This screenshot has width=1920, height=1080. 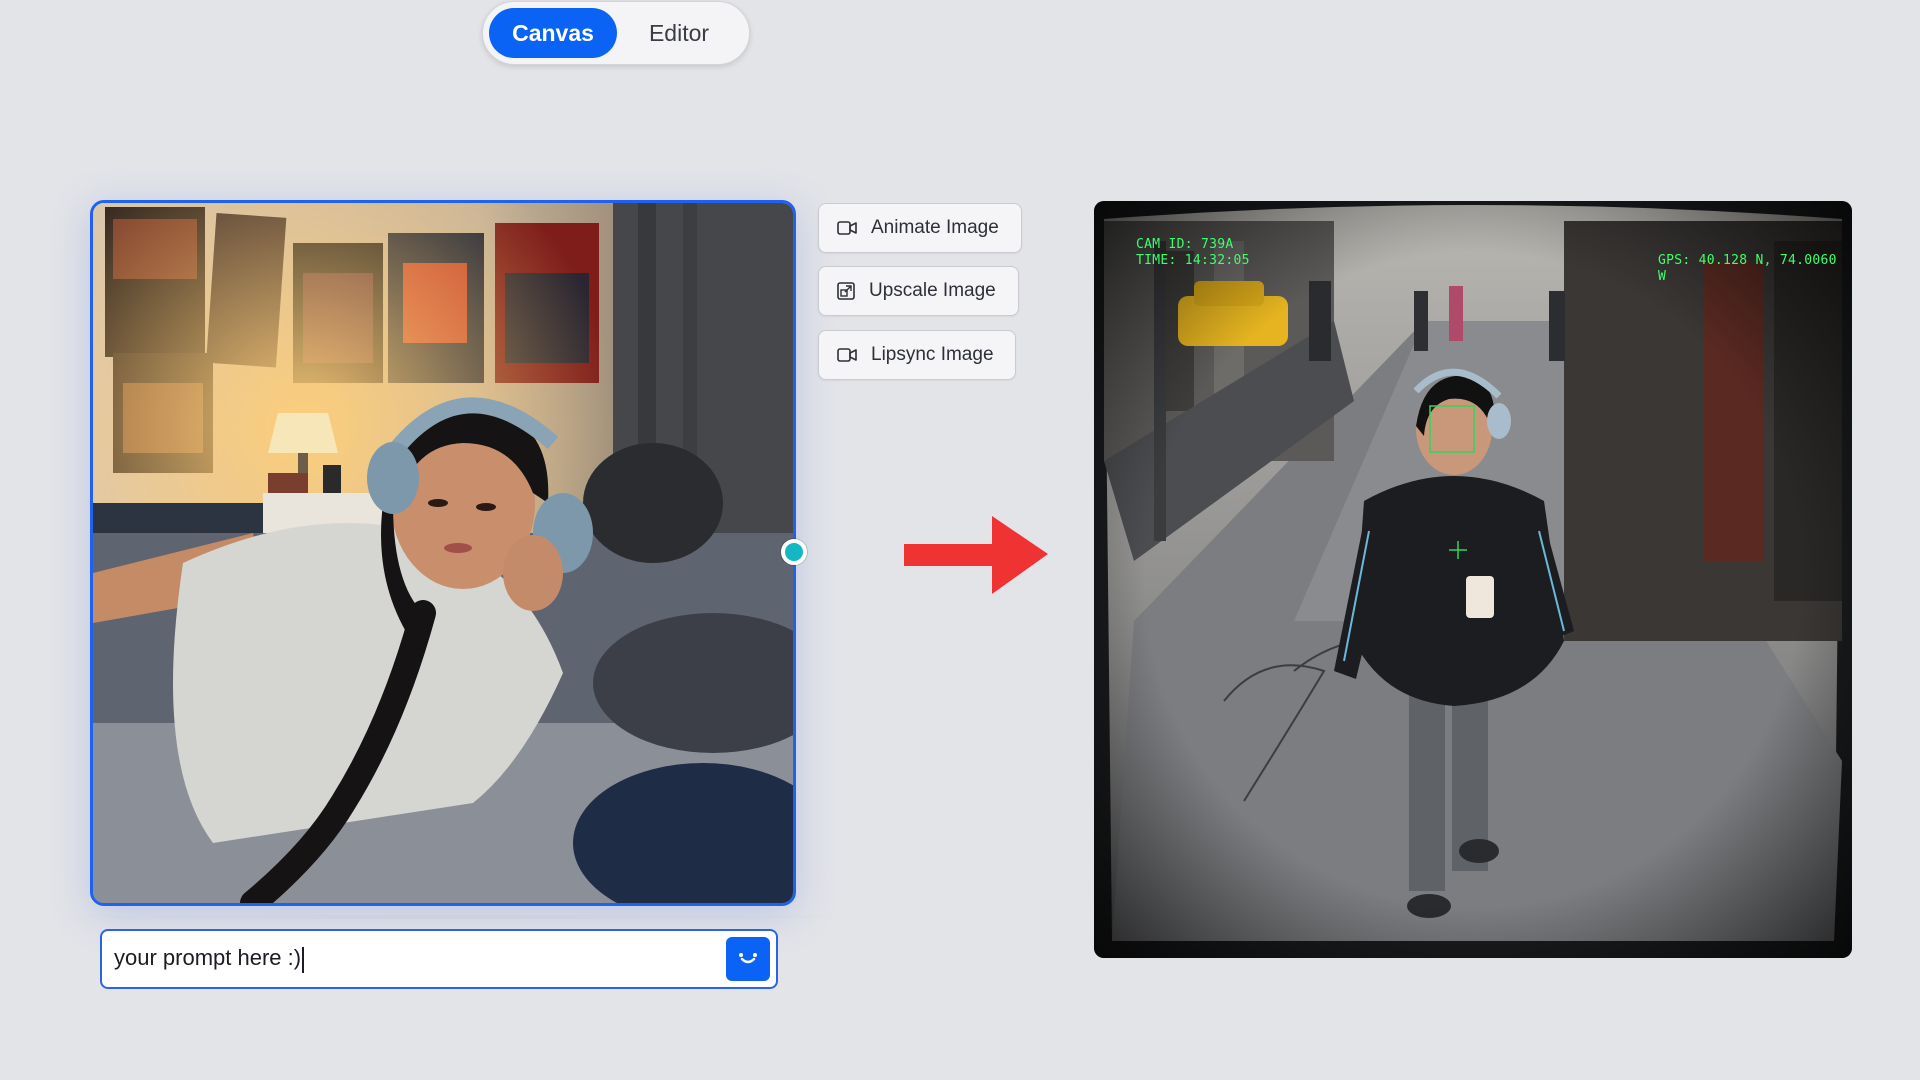 What do you see at coordinates (794, 552) in the screenshot?
I see `connection-handle` at bounding box center [794, 552].